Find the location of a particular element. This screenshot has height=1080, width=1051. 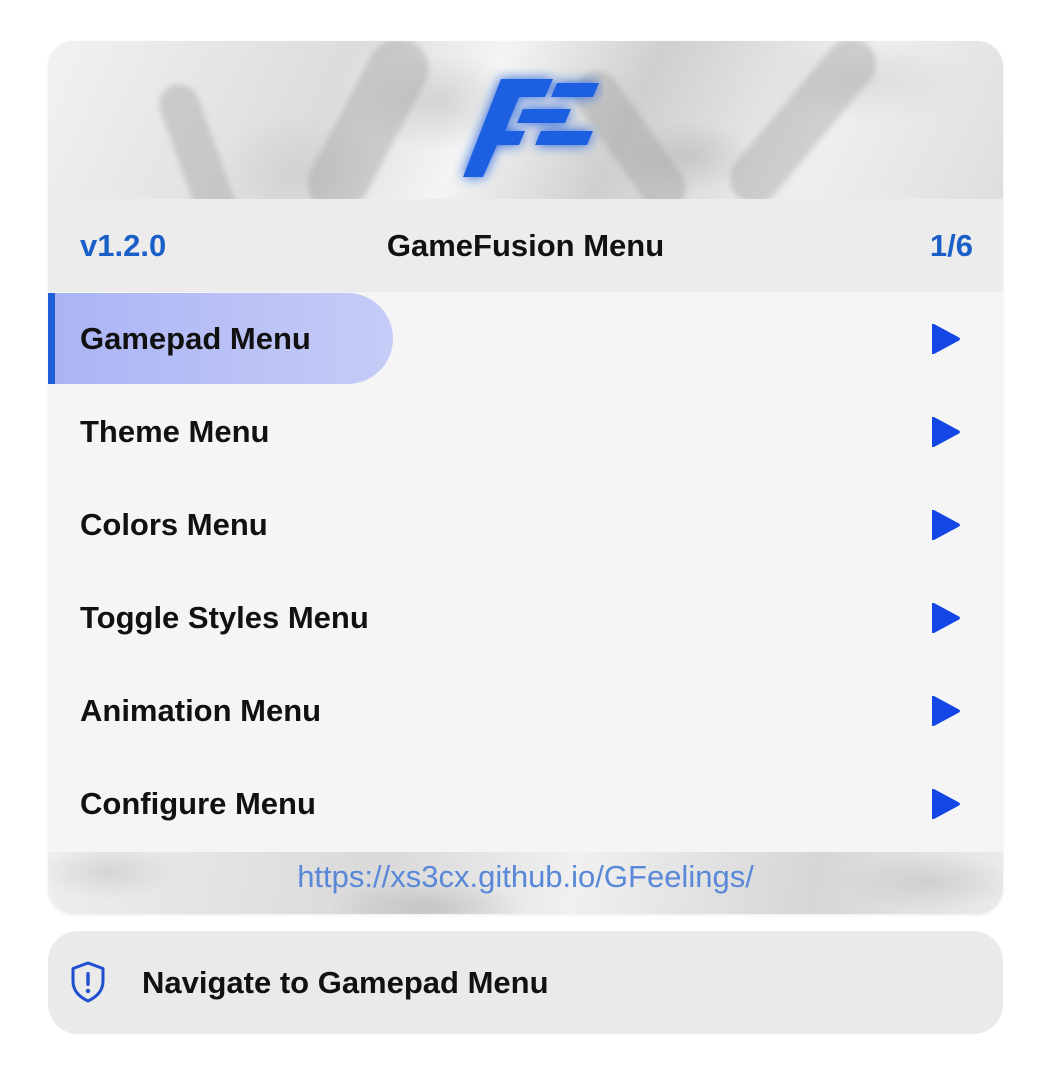

selection-accent-bar is located at coordinates (51, 338).